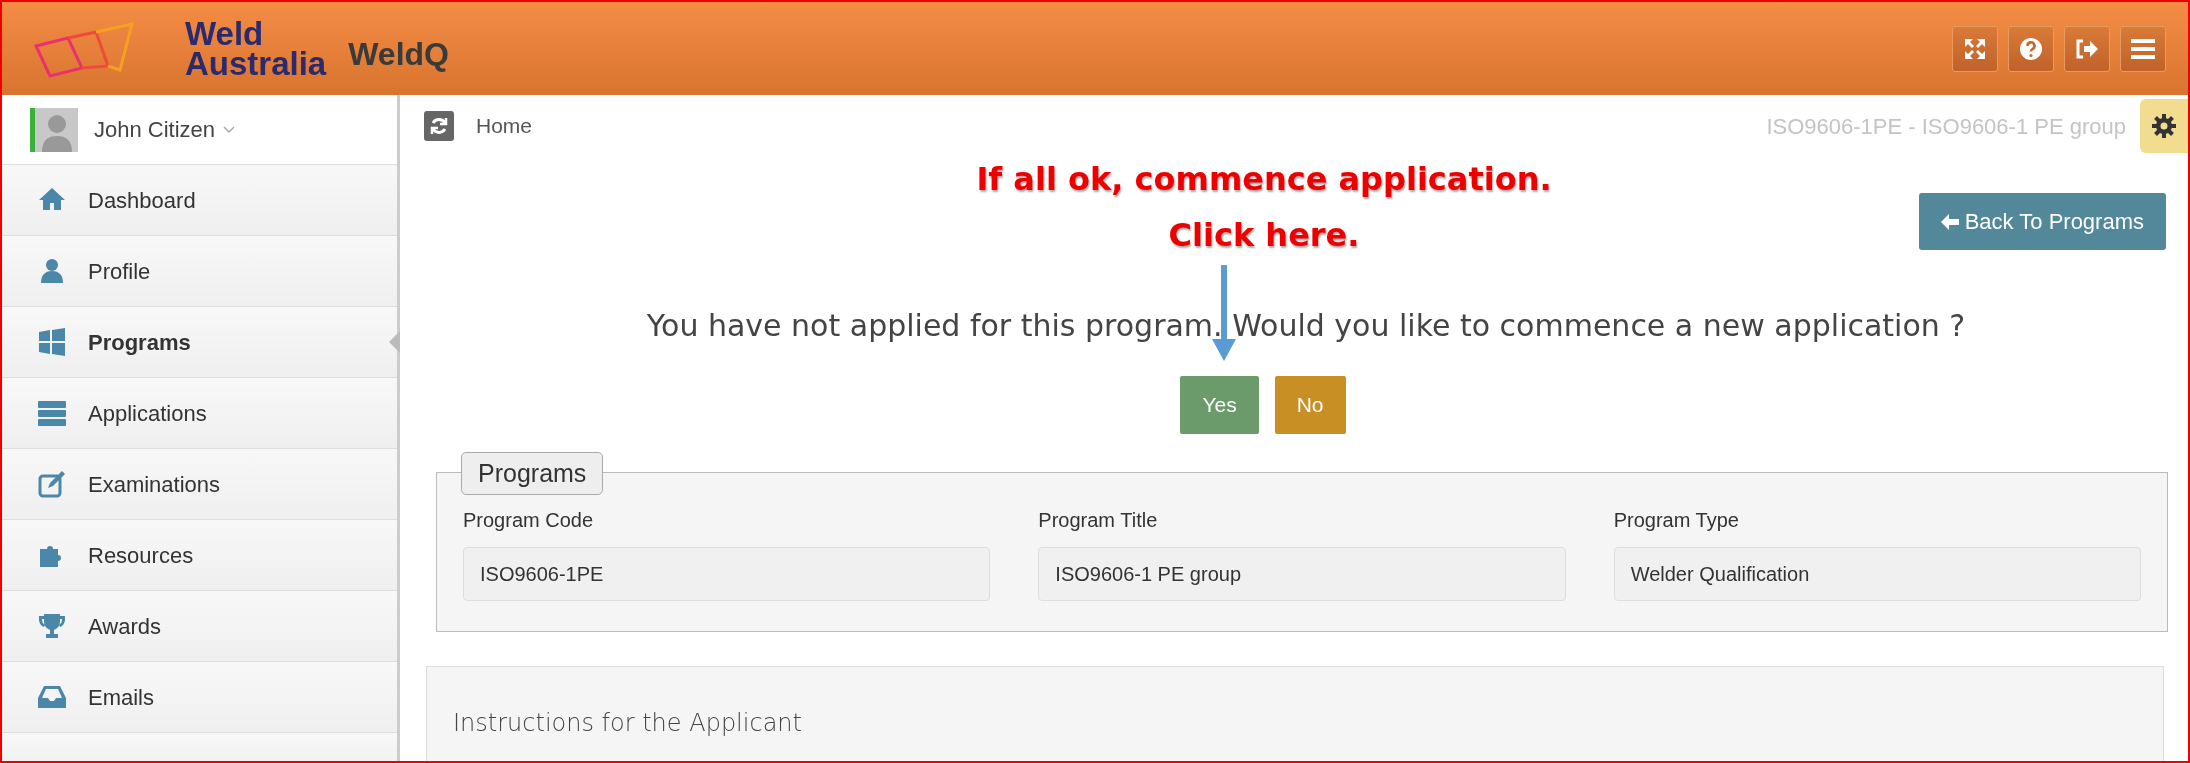 The image size is (2190, 763). I want to click on logout-icon, so click(2087, 48).